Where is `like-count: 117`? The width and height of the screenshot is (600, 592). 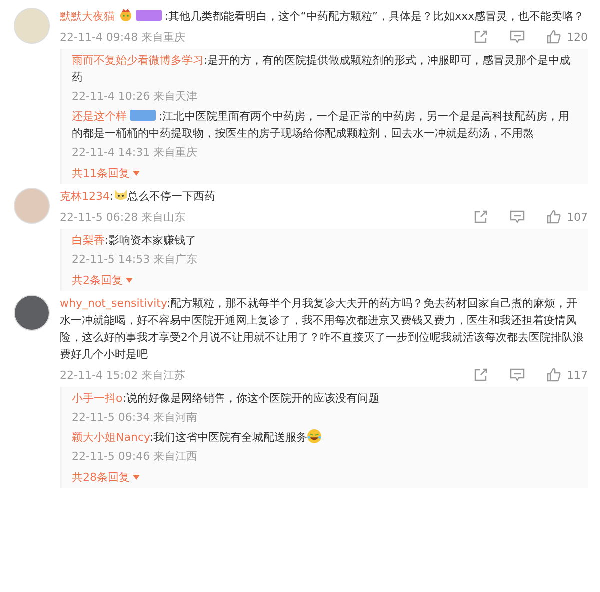 like-count: 117 is located at coordinates (577, 375).